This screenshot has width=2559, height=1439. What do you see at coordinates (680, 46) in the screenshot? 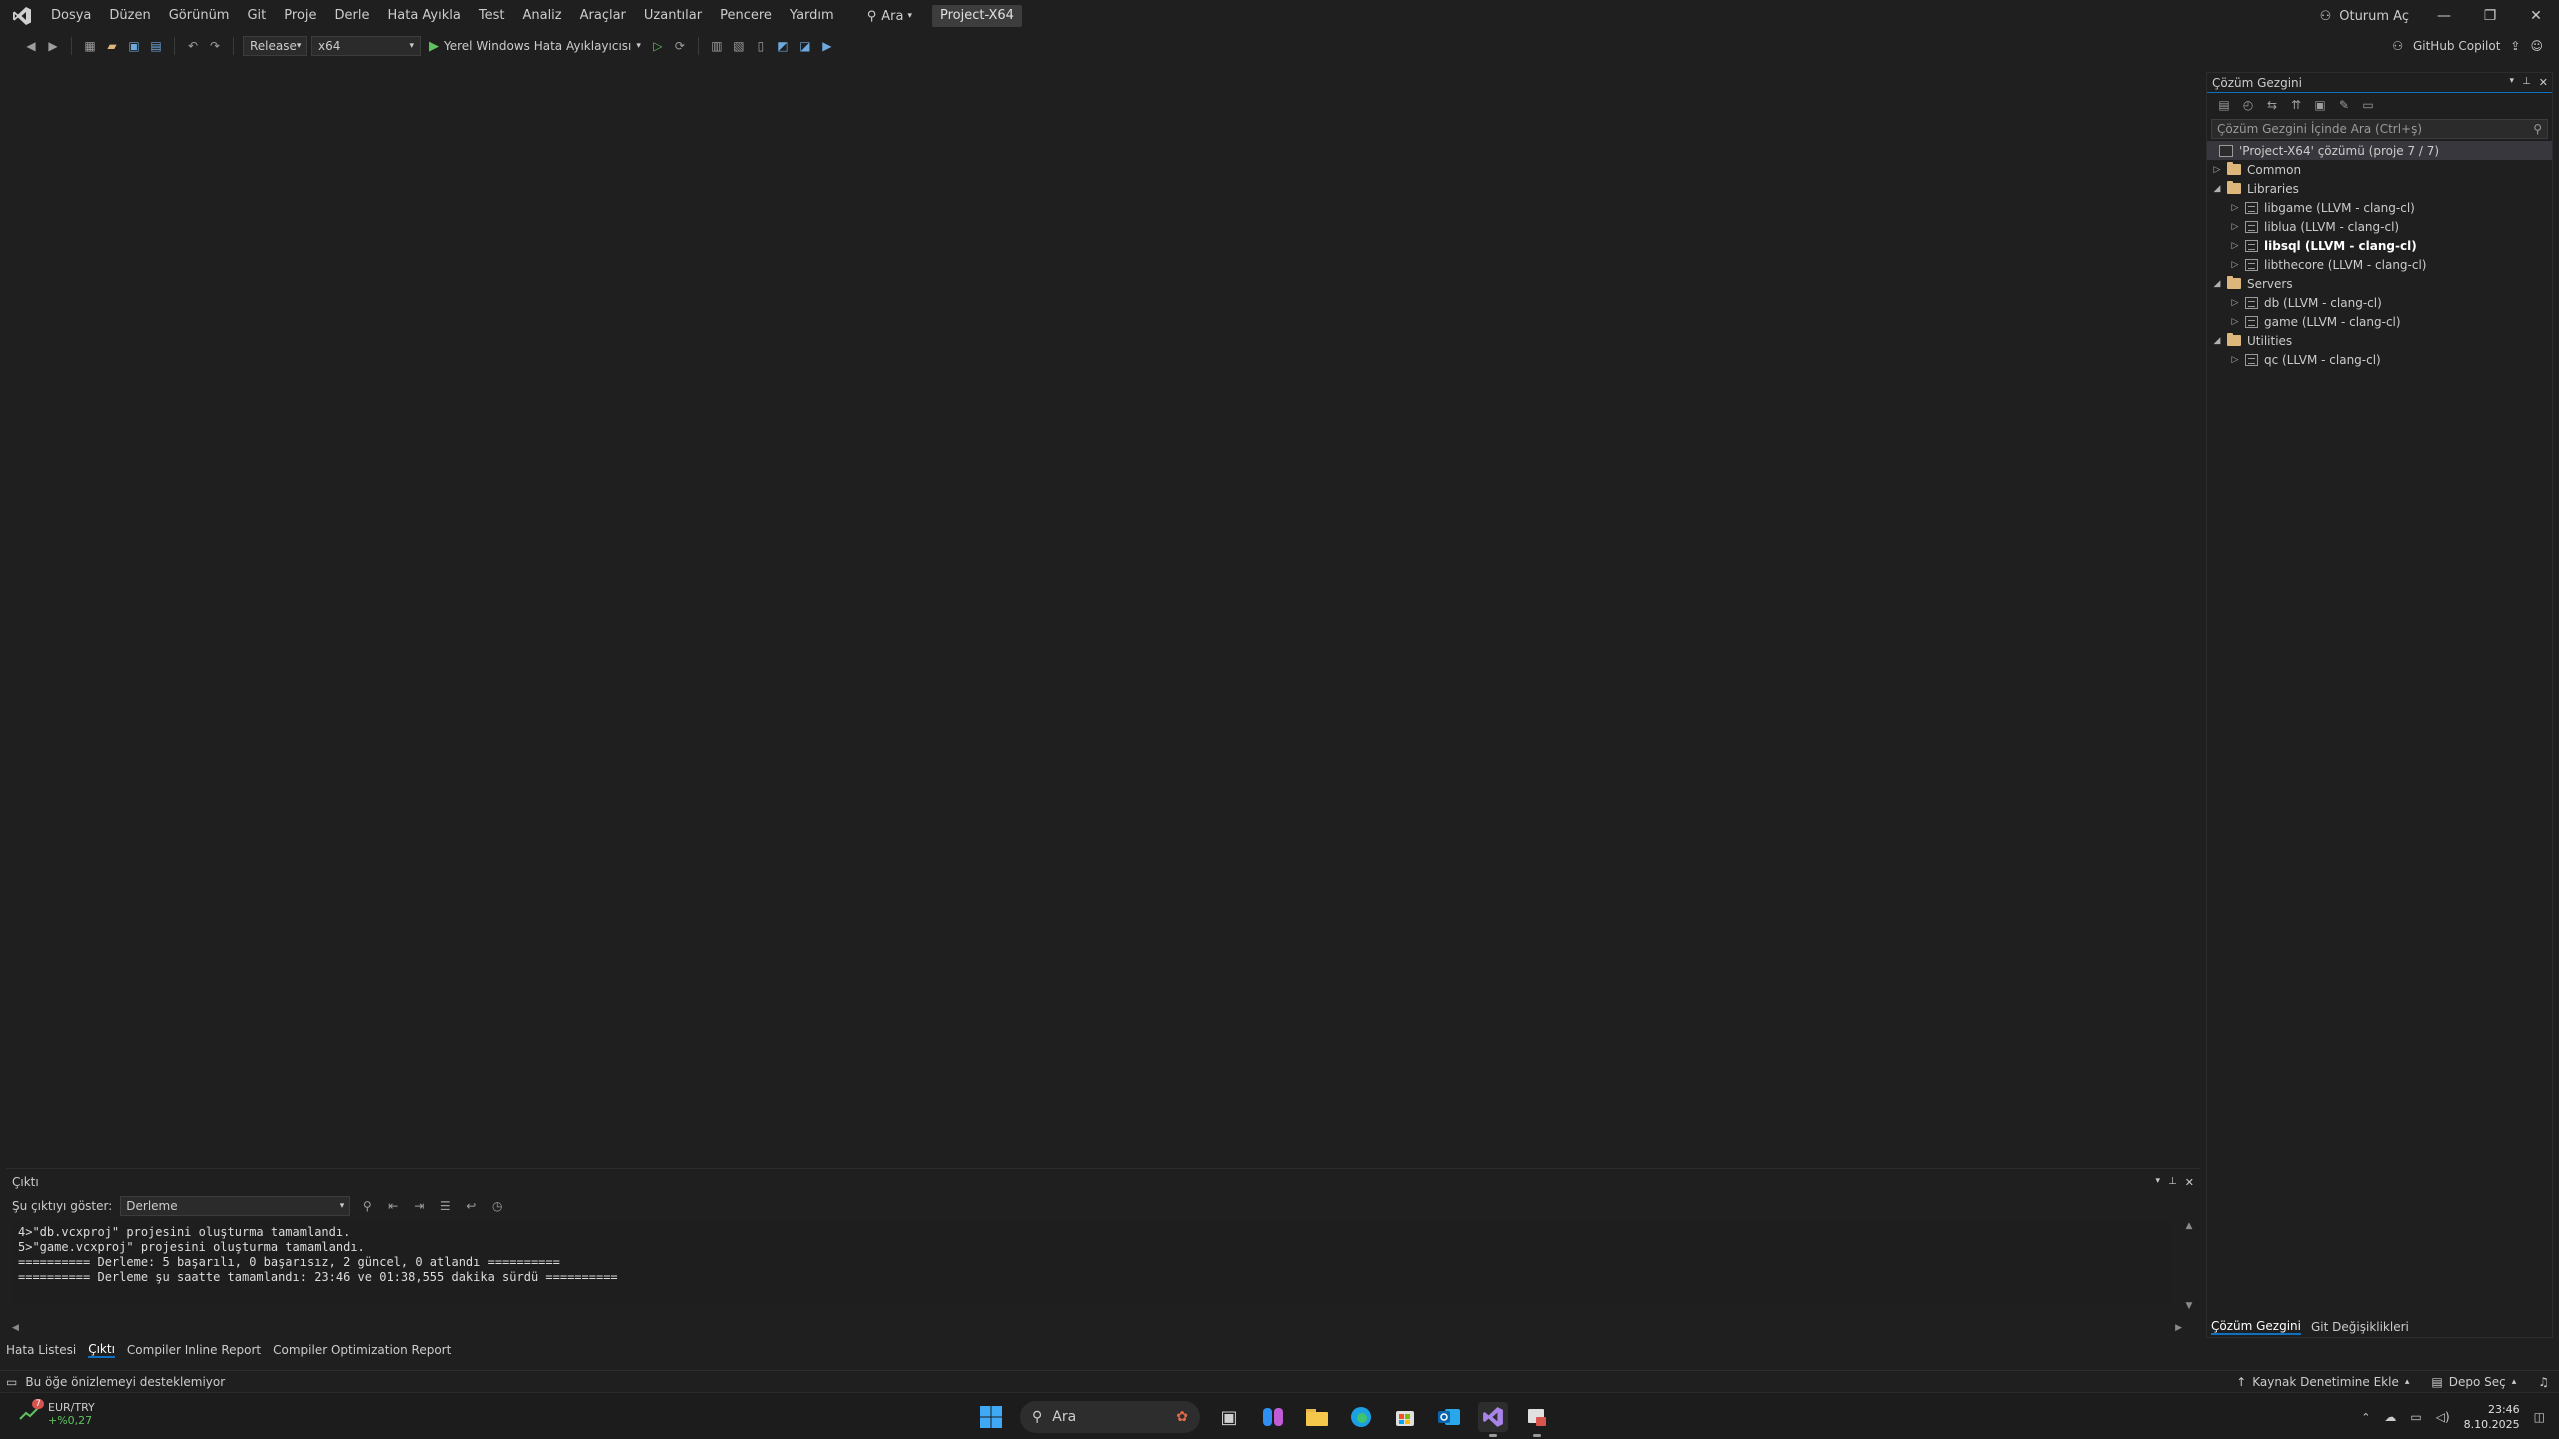
I see `hot-reload-icon: ⟳` at bounding box center [680, 46].